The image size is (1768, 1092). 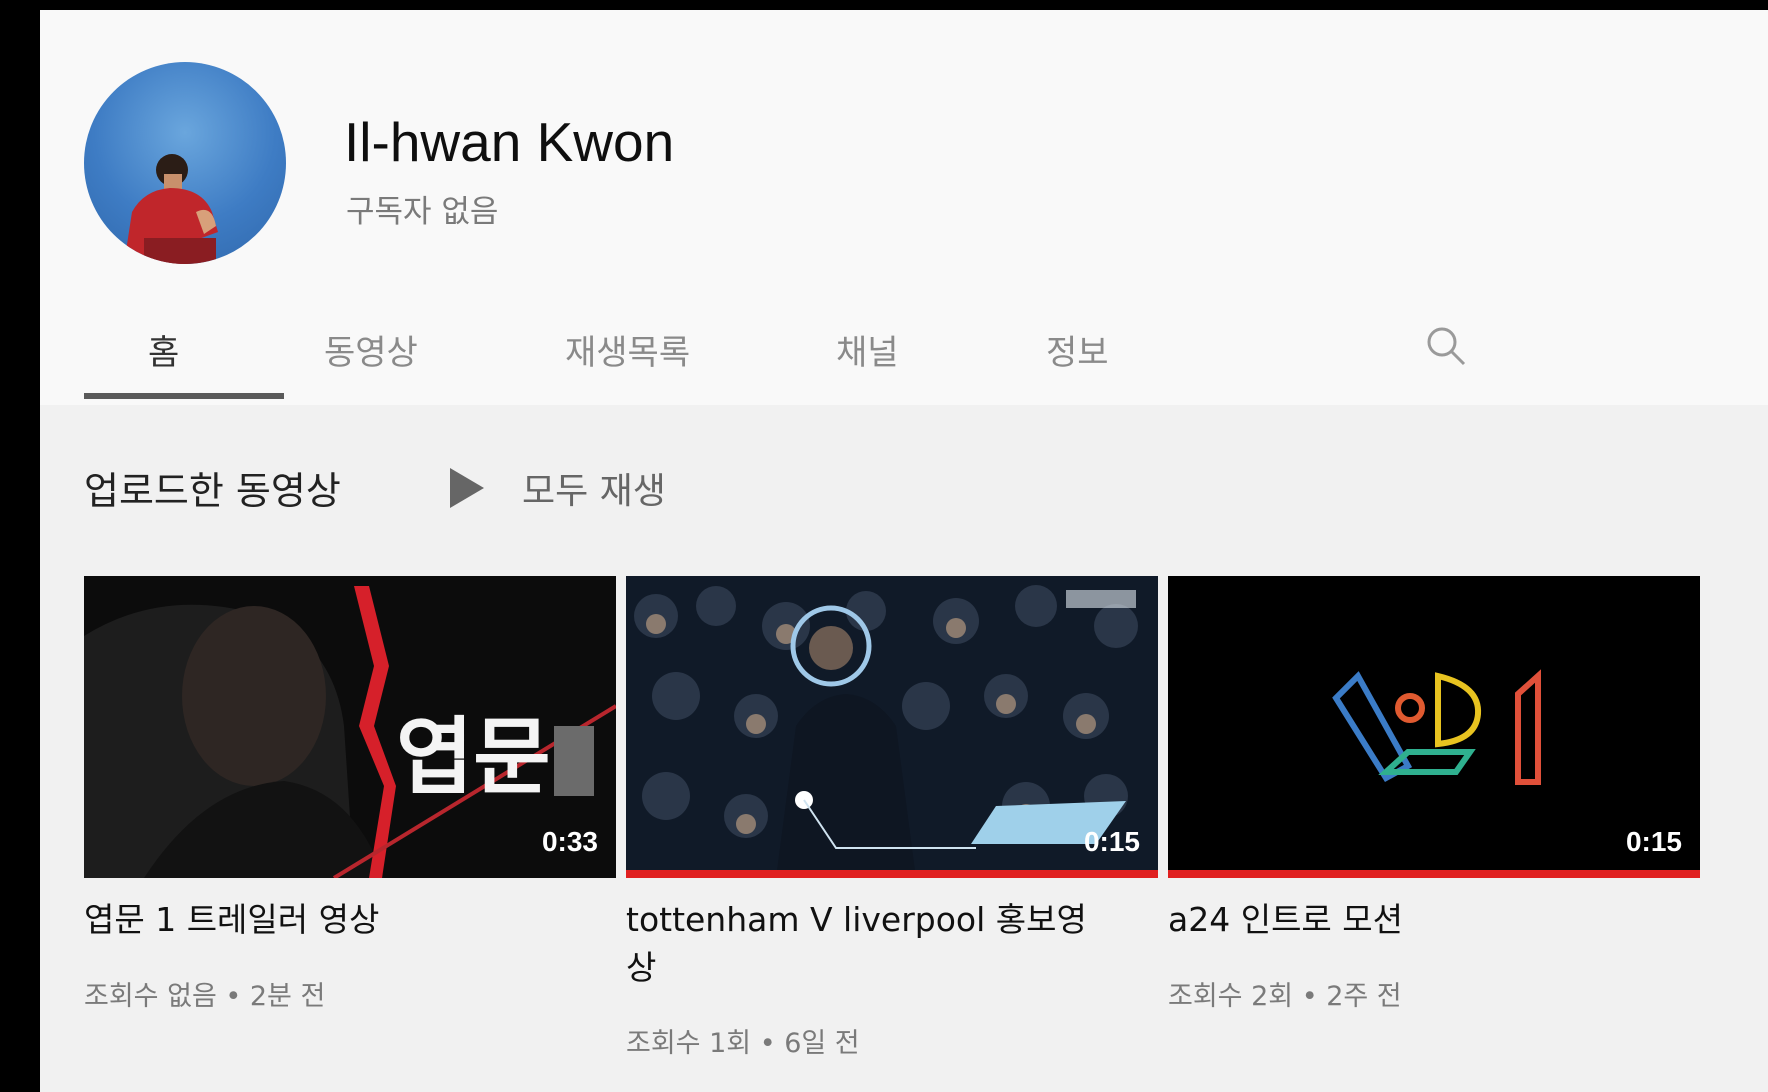 I want to click on tab-playlists: 재생목록, so click(x=627, y=349).